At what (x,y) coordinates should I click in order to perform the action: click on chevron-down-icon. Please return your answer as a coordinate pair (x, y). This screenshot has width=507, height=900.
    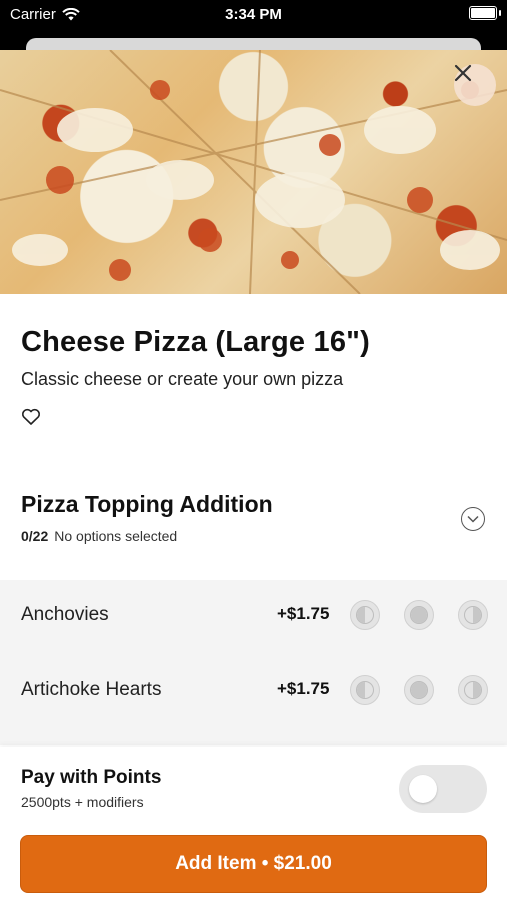
    Looking at the image, I should click on (473, 519).